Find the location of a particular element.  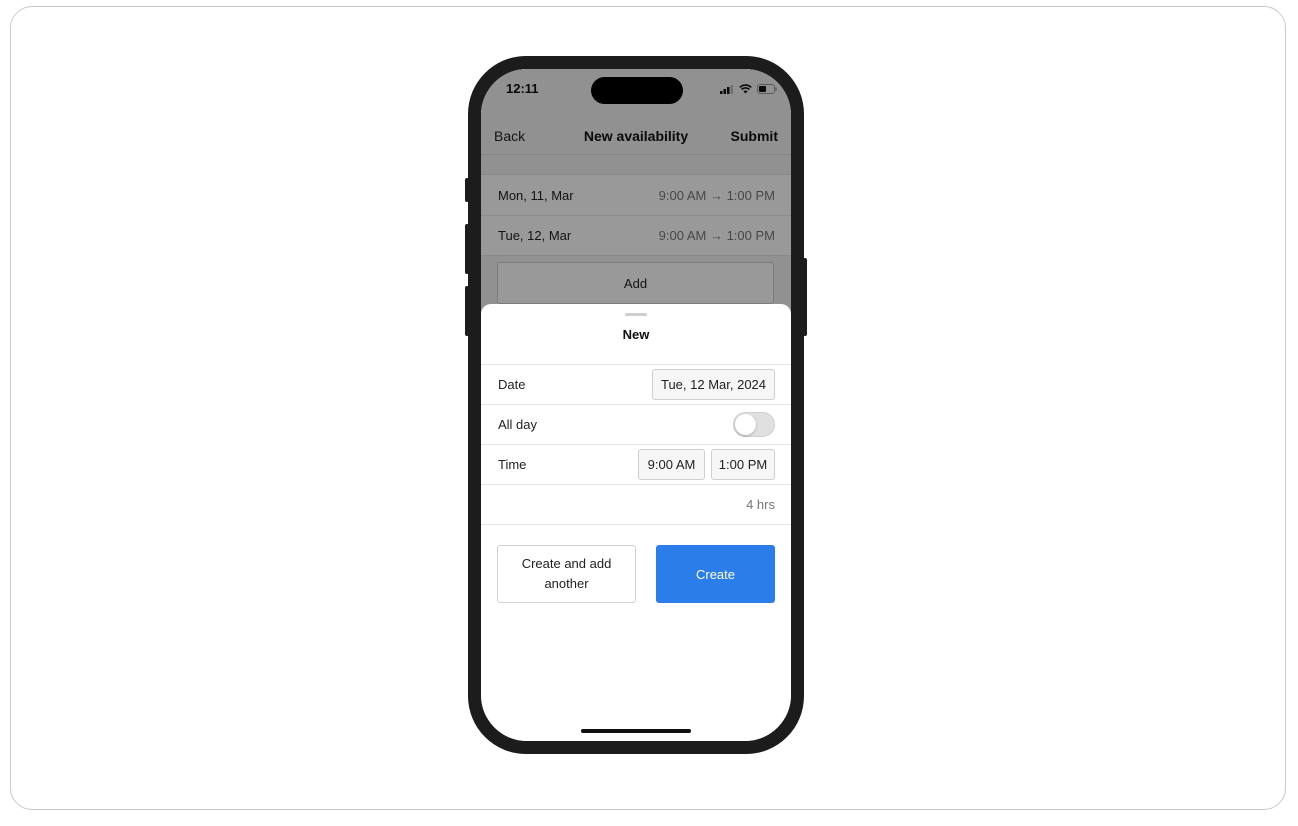

home-indicator is located at coordinates (636, 731).